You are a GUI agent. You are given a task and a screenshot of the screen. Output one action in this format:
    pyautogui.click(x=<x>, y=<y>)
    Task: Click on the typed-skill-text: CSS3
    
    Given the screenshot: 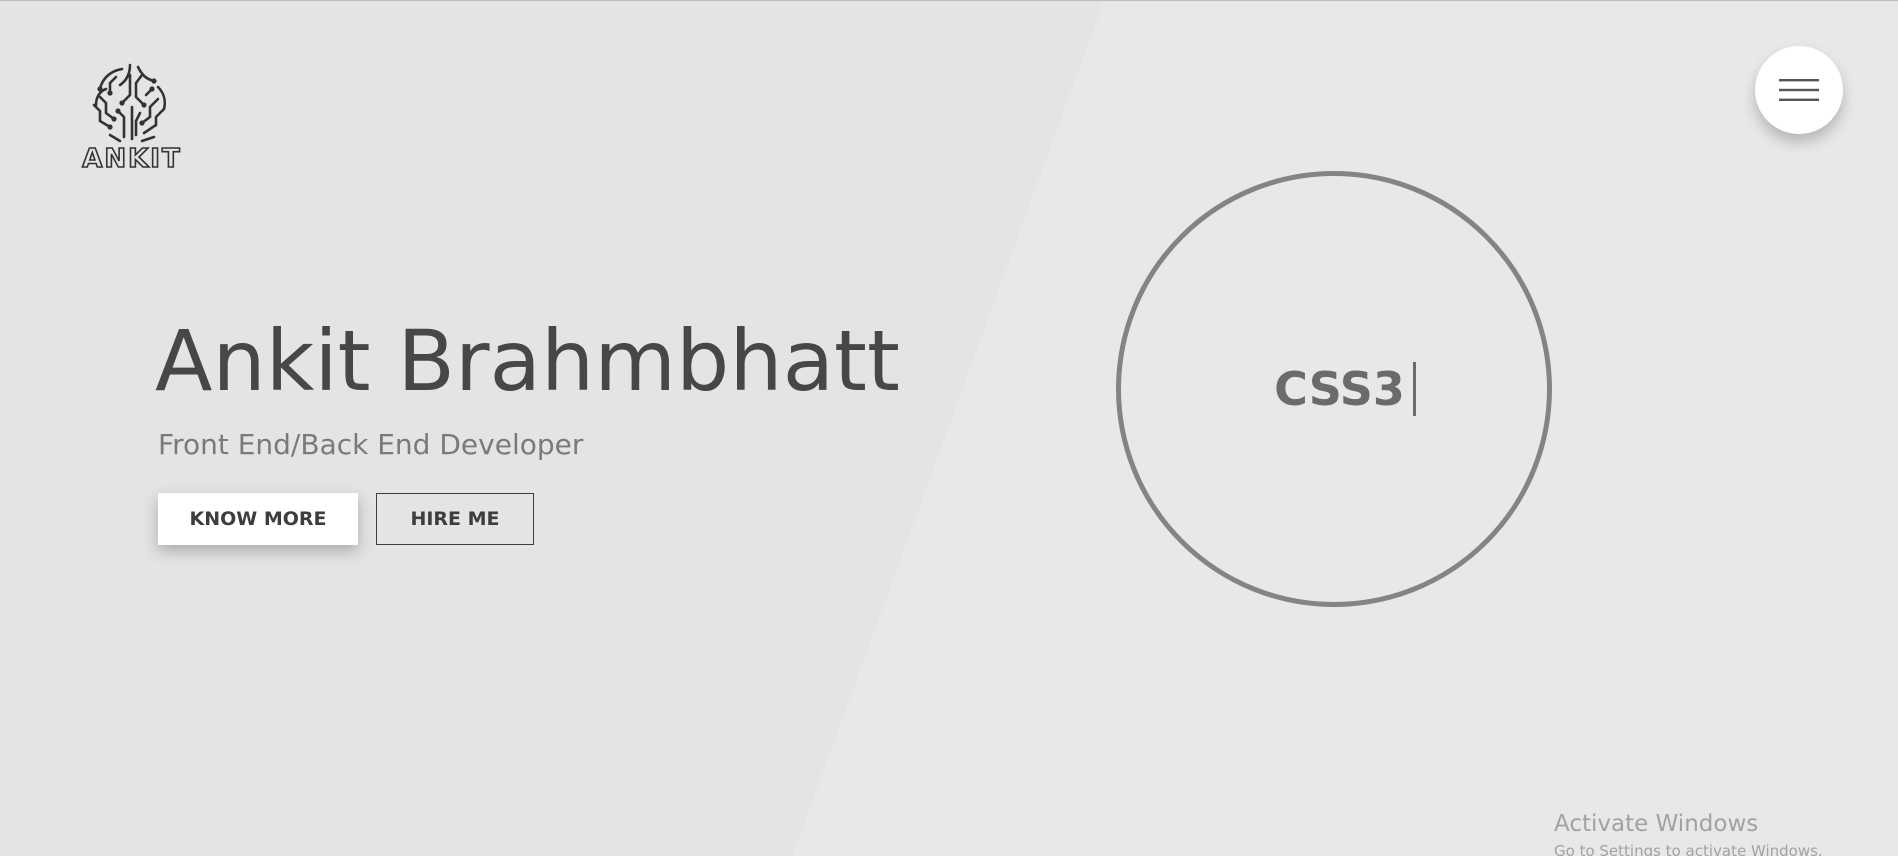 What is the action you would take?
    pyautogui.click(x=1339, y=389)
    